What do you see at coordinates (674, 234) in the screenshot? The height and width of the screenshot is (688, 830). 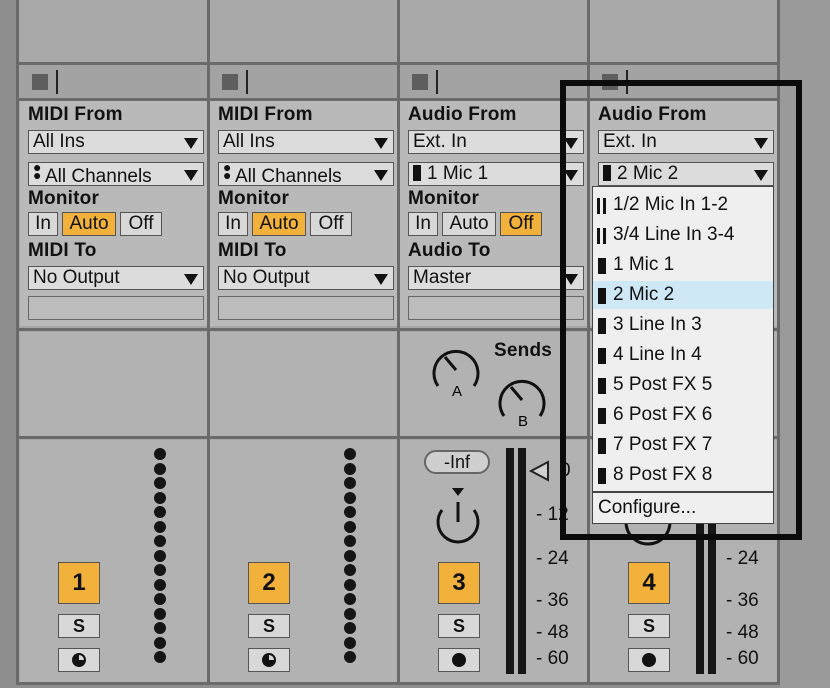 I see `menu-option-label: 3/4 Line In 3-4` at bounding box center [674, 234].